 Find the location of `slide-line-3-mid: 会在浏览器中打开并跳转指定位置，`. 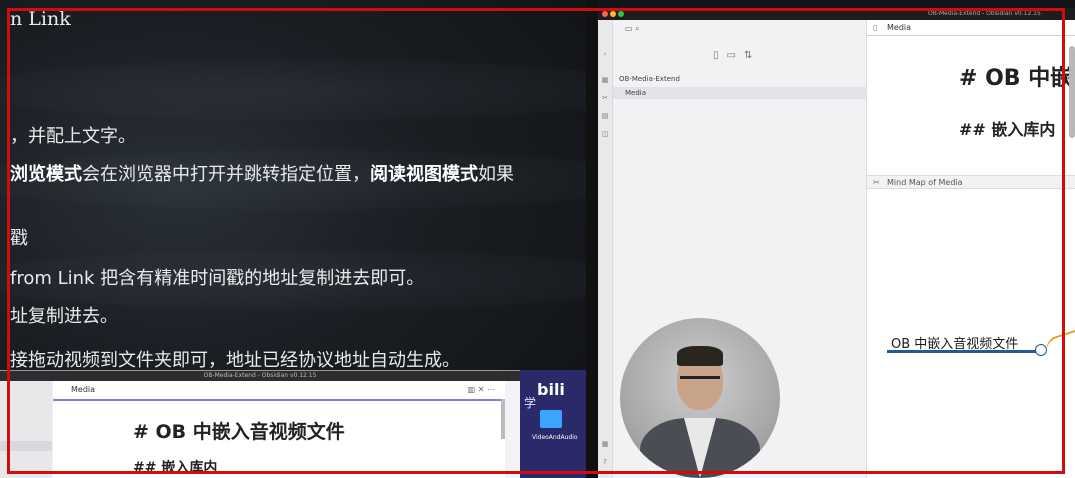

slide-line-3-mid: 会在浏览器中打开并跳转指定位置， is located at coordinates (226, 174).